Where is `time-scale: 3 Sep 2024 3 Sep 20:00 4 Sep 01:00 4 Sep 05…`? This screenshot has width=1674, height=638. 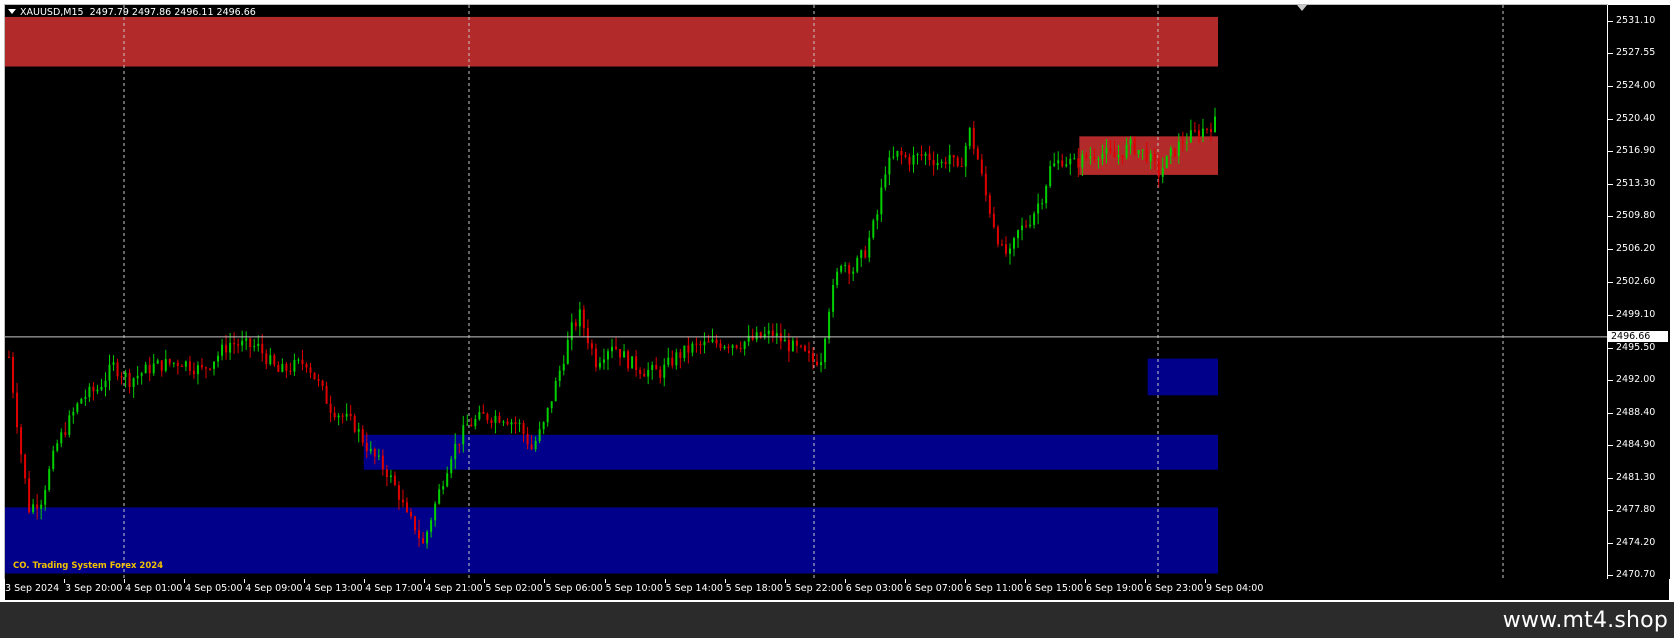
time-scale: 3 Sep 2024 3 Sep 20:00 4 Sep 01:00 4 Sep 05… is located at coordinates (836, 589).